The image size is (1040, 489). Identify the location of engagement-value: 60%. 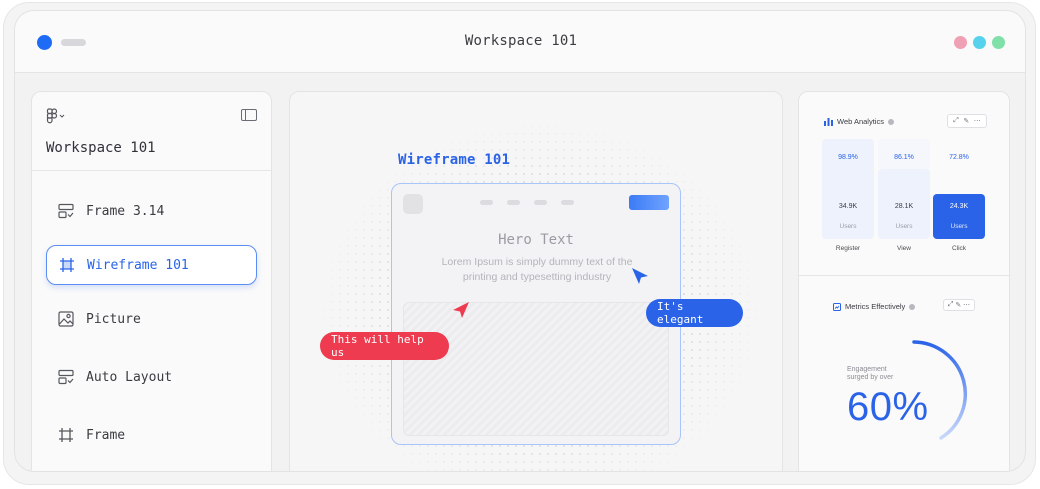
(888, 407).